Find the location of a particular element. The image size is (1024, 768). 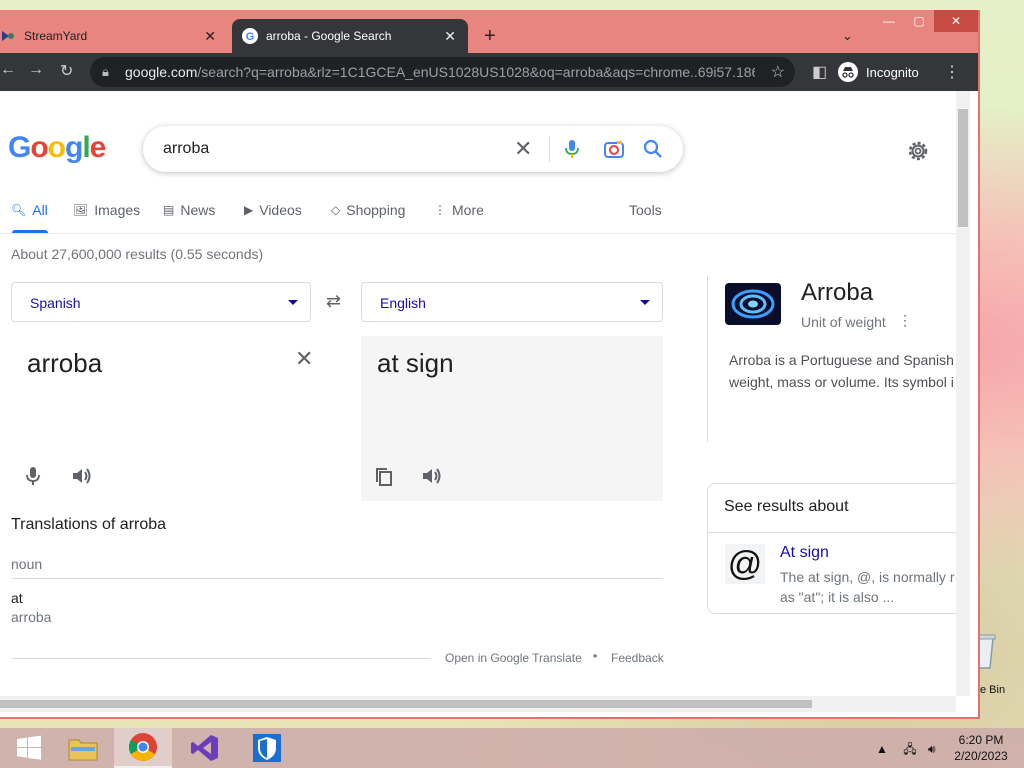

tab-shopping: ◇ Shopping is located at coordinates (368, 210).